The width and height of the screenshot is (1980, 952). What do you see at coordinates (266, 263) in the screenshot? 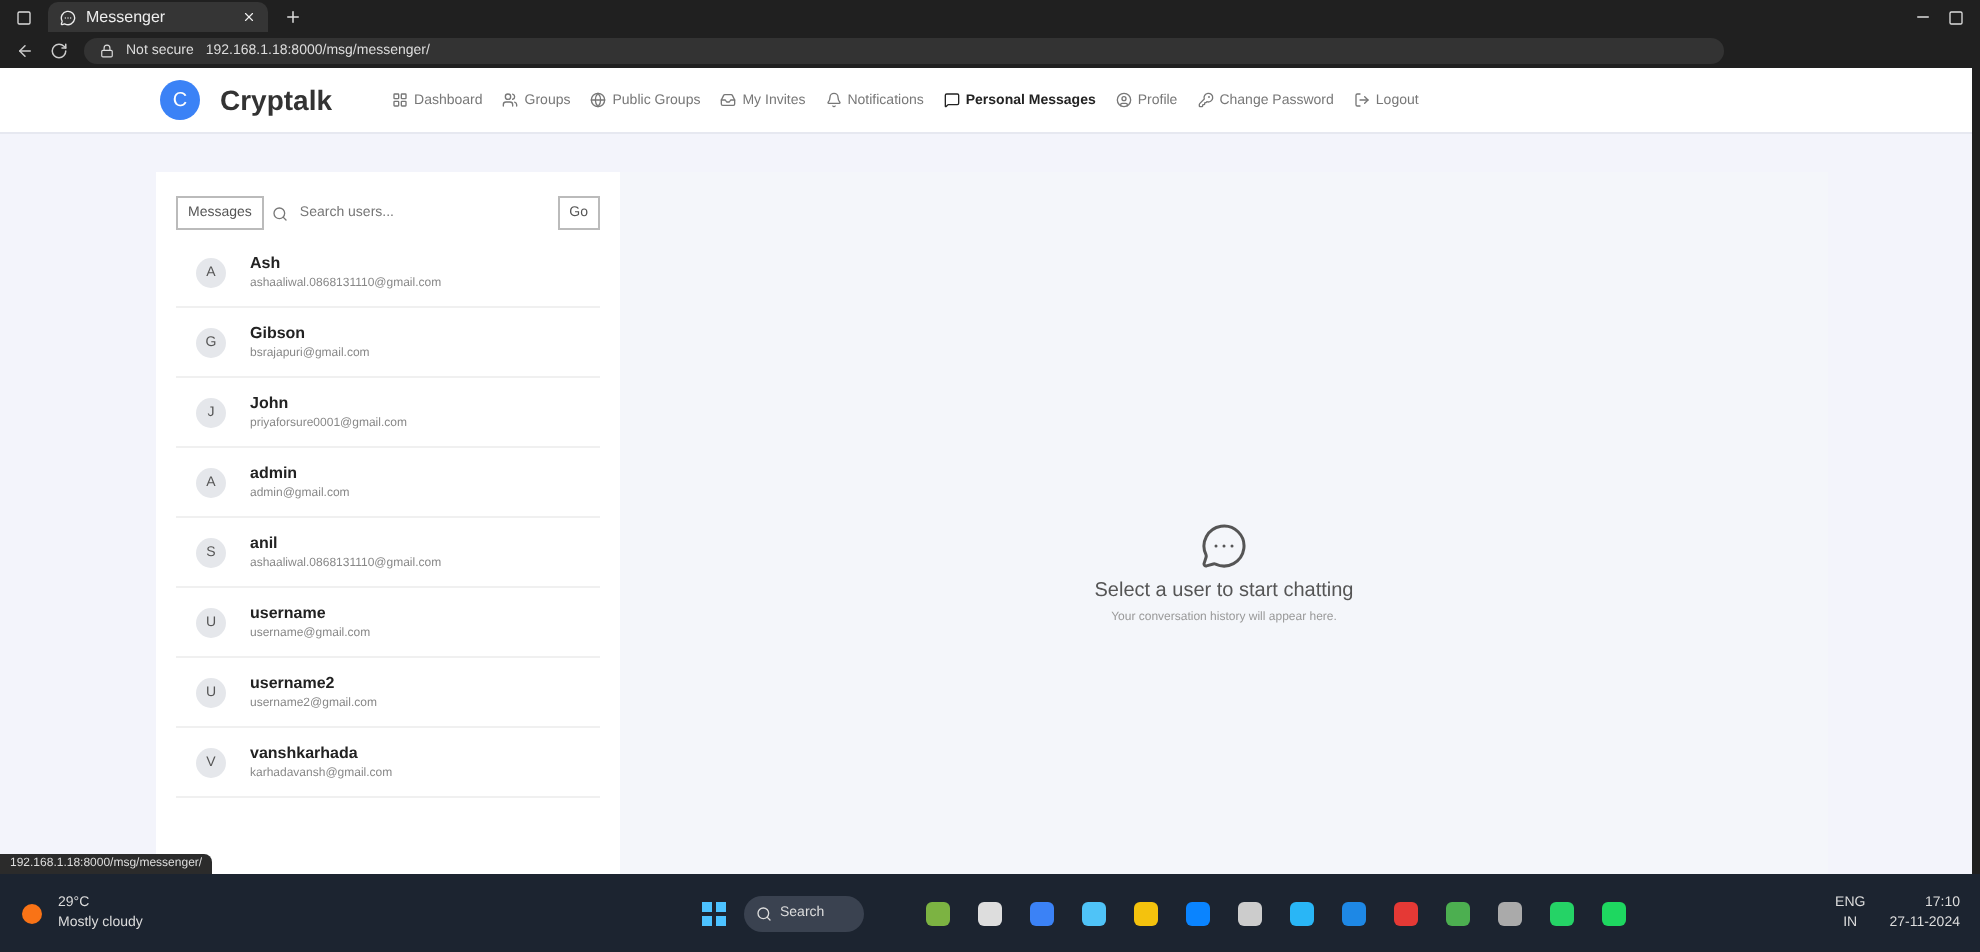
I see `user-name: Ash` at bounding box center [266, 263].